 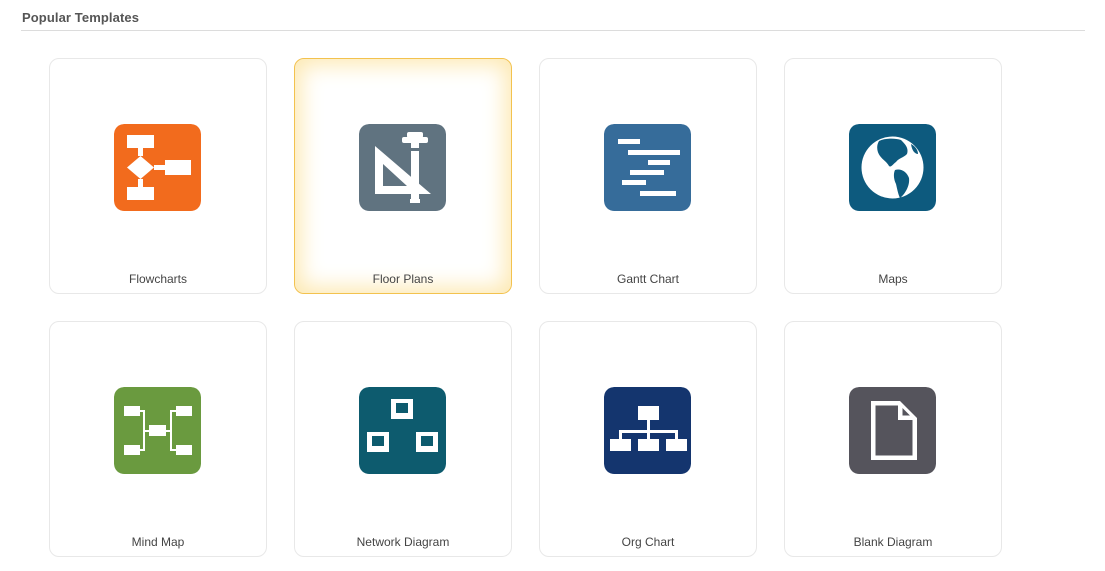 I want to click on template-card-flowcharts: Flowcharts, so click(x=158, y=176).